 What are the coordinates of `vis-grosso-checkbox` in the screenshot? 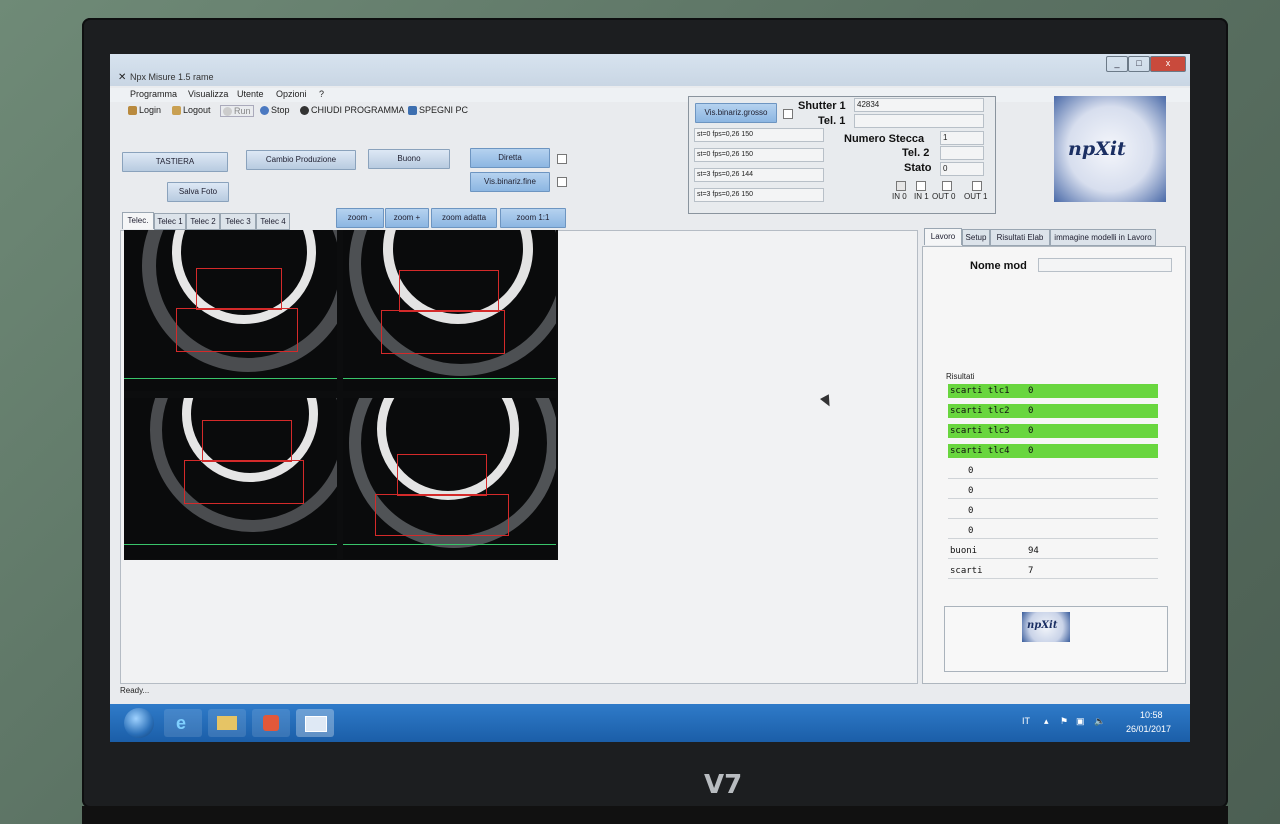 It's located at (788, 114).